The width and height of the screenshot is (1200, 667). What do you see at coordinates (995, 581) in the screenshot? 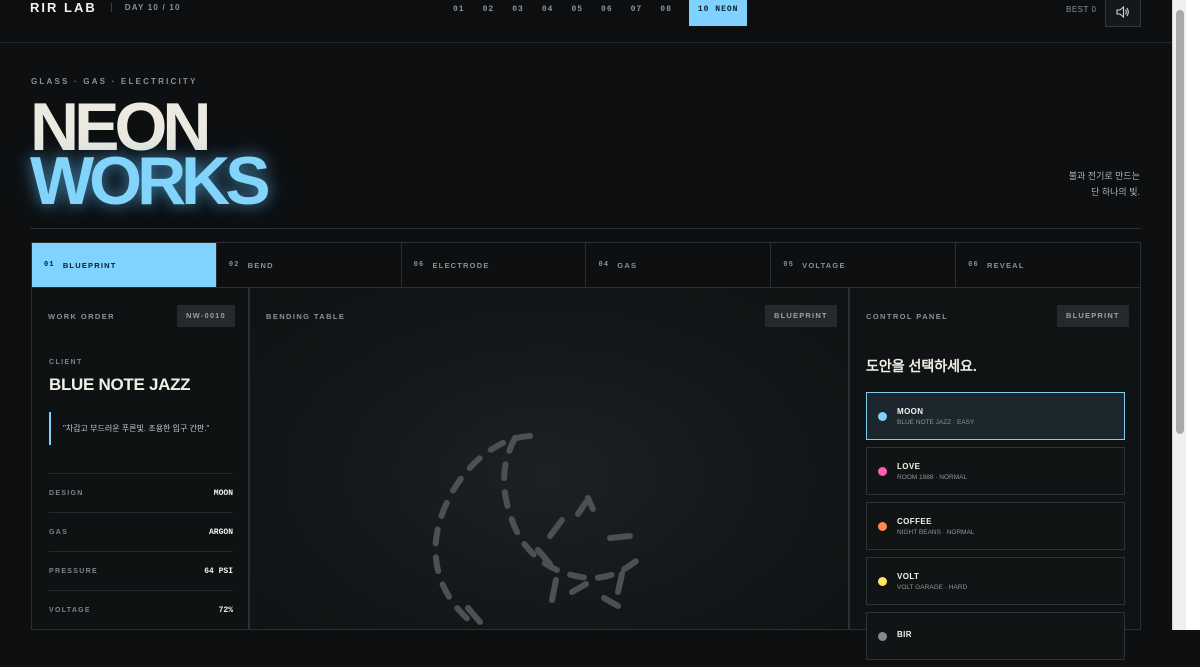
I see `design-option-volt: VOLT VOLT GARAGE · HARD` at bounding box center [995, 581].